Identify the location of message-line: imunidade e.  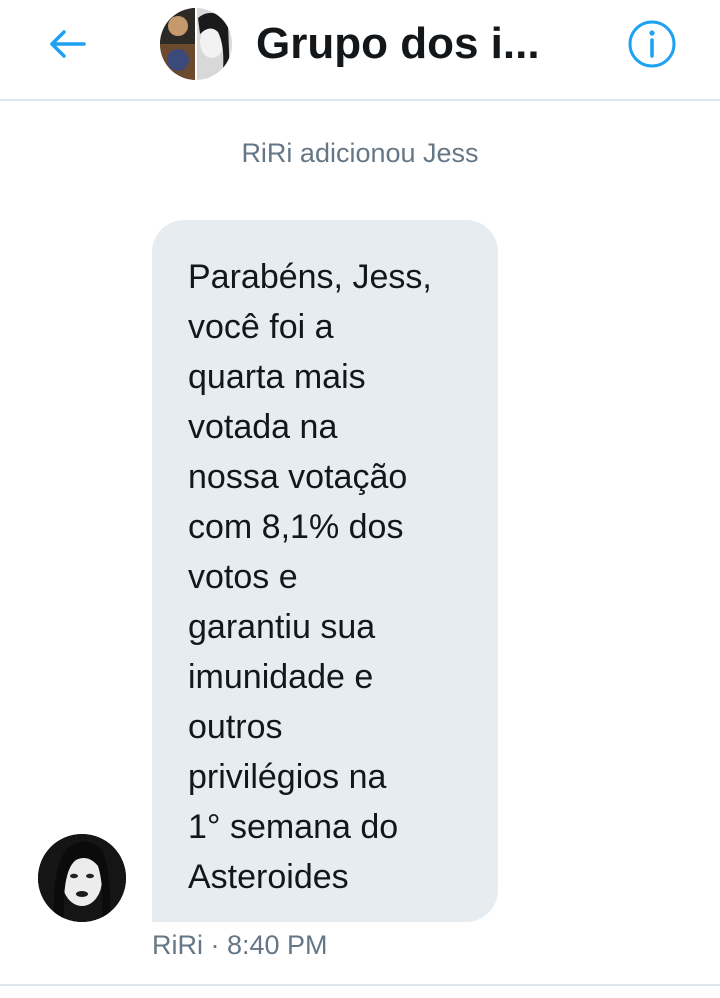
(281, 677).